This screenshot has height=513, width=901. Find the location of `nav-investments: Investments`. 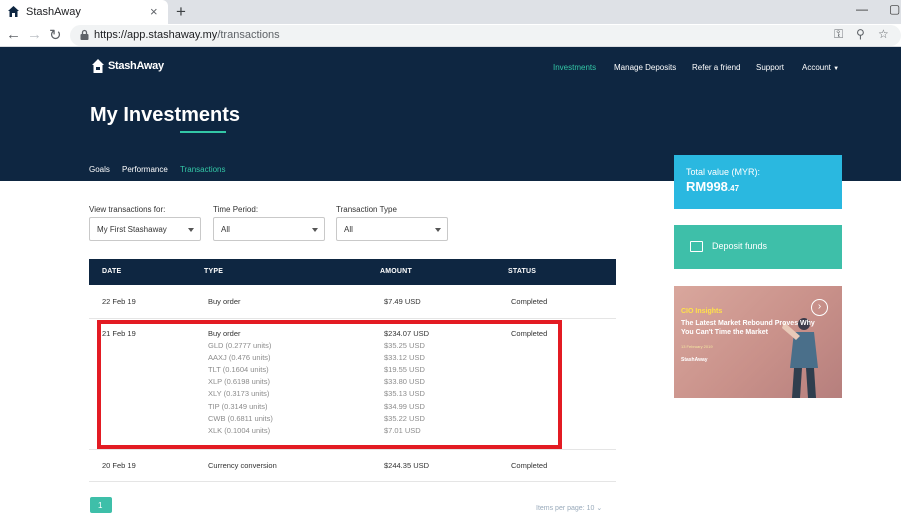

nav-investments: Investments is located at coordinates (574, 67).